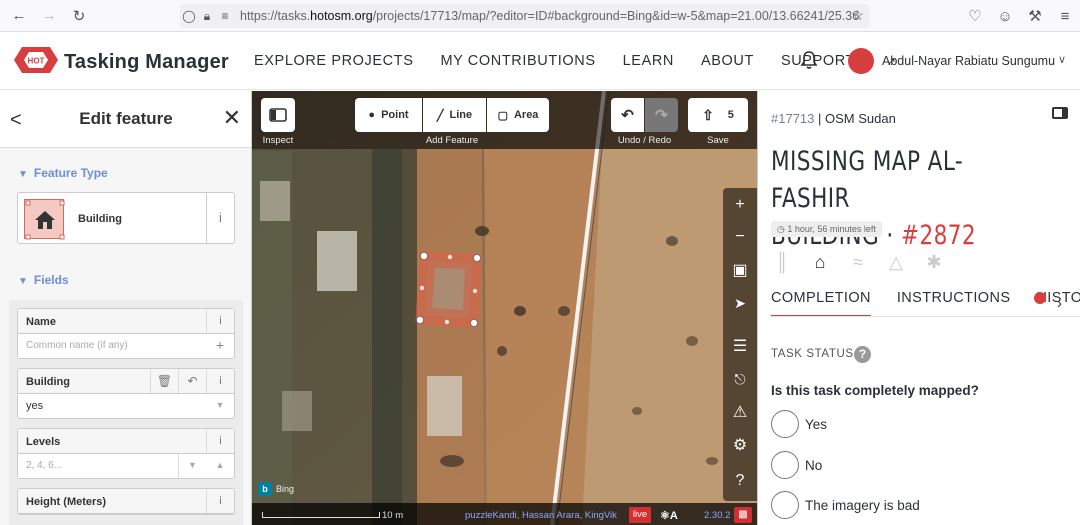 This screenshot has width=1080, height=525. Describe the element at coordinates (718, 140) in the screenshot. I see `save-label: Save` at that location.